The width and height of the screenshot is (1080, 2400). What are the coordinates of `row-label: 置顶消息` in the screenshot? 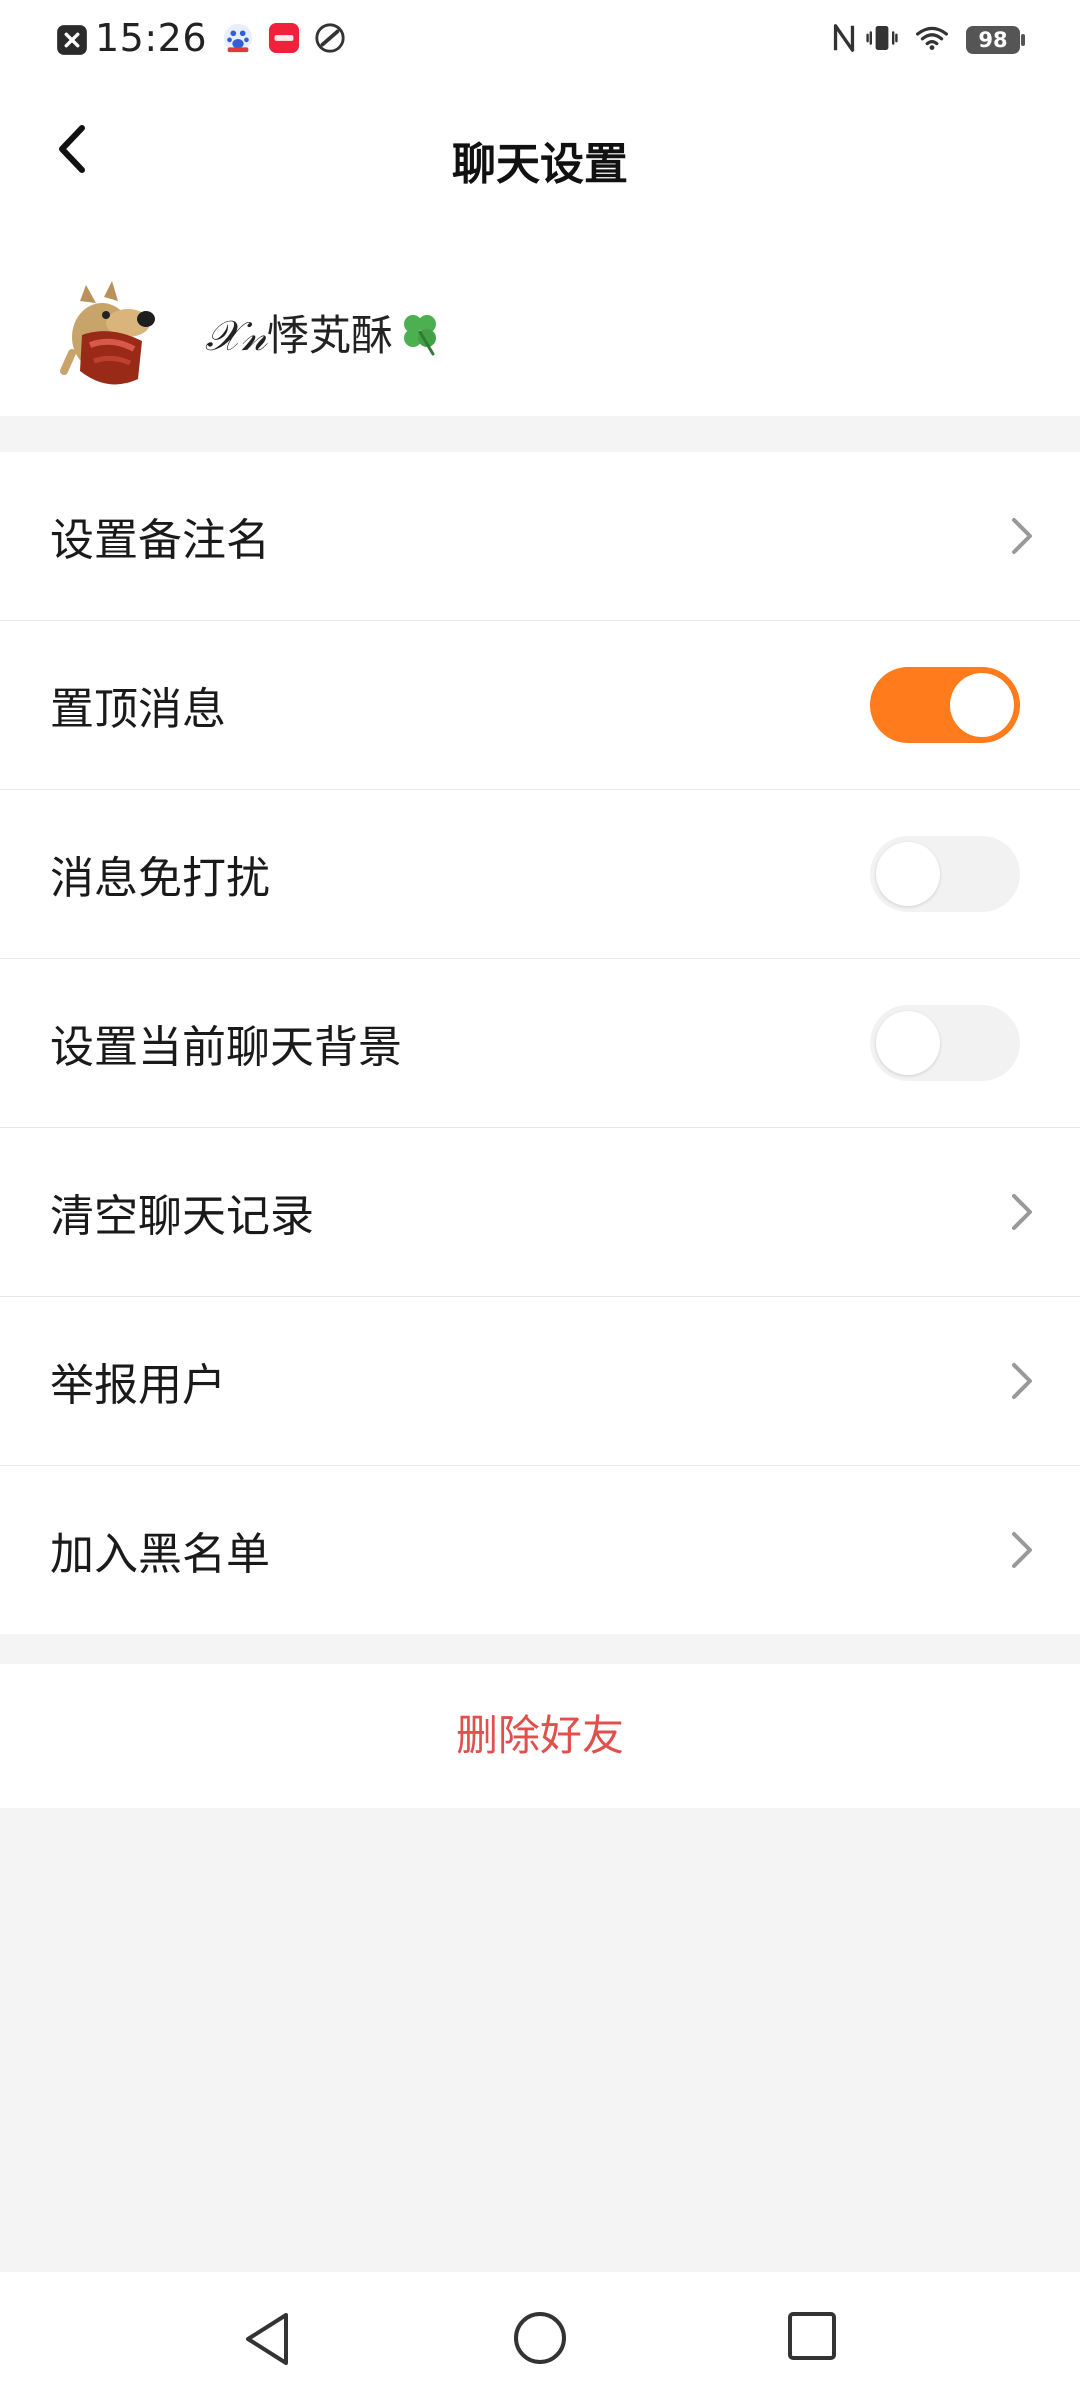 It's located at (138, 709).